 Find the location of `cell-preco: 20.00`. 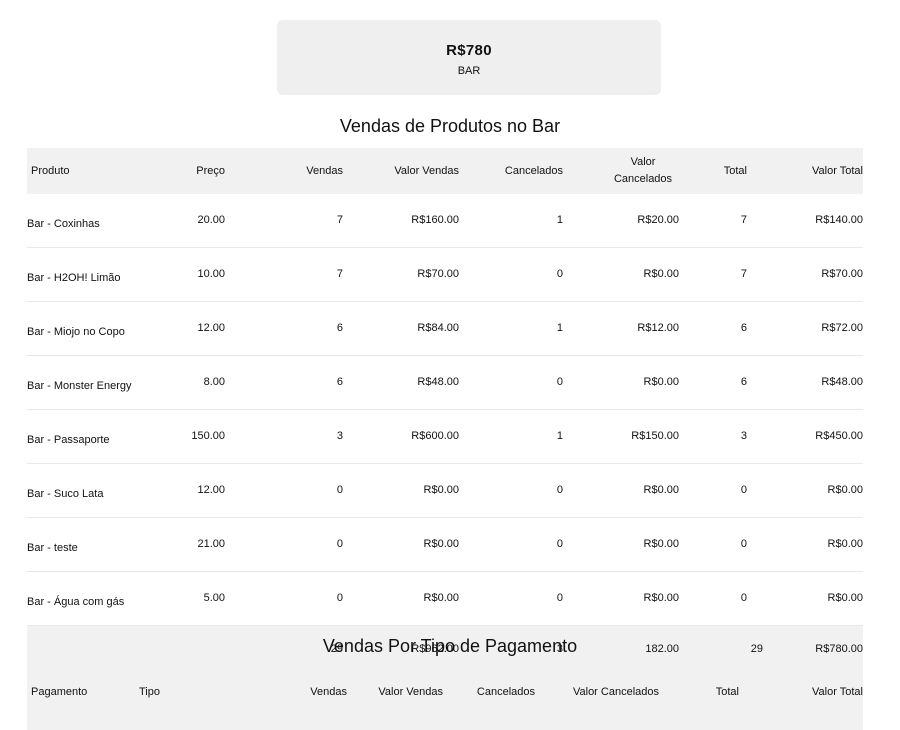

cell-preco: 20.00 is located at coordinates (191, 221).